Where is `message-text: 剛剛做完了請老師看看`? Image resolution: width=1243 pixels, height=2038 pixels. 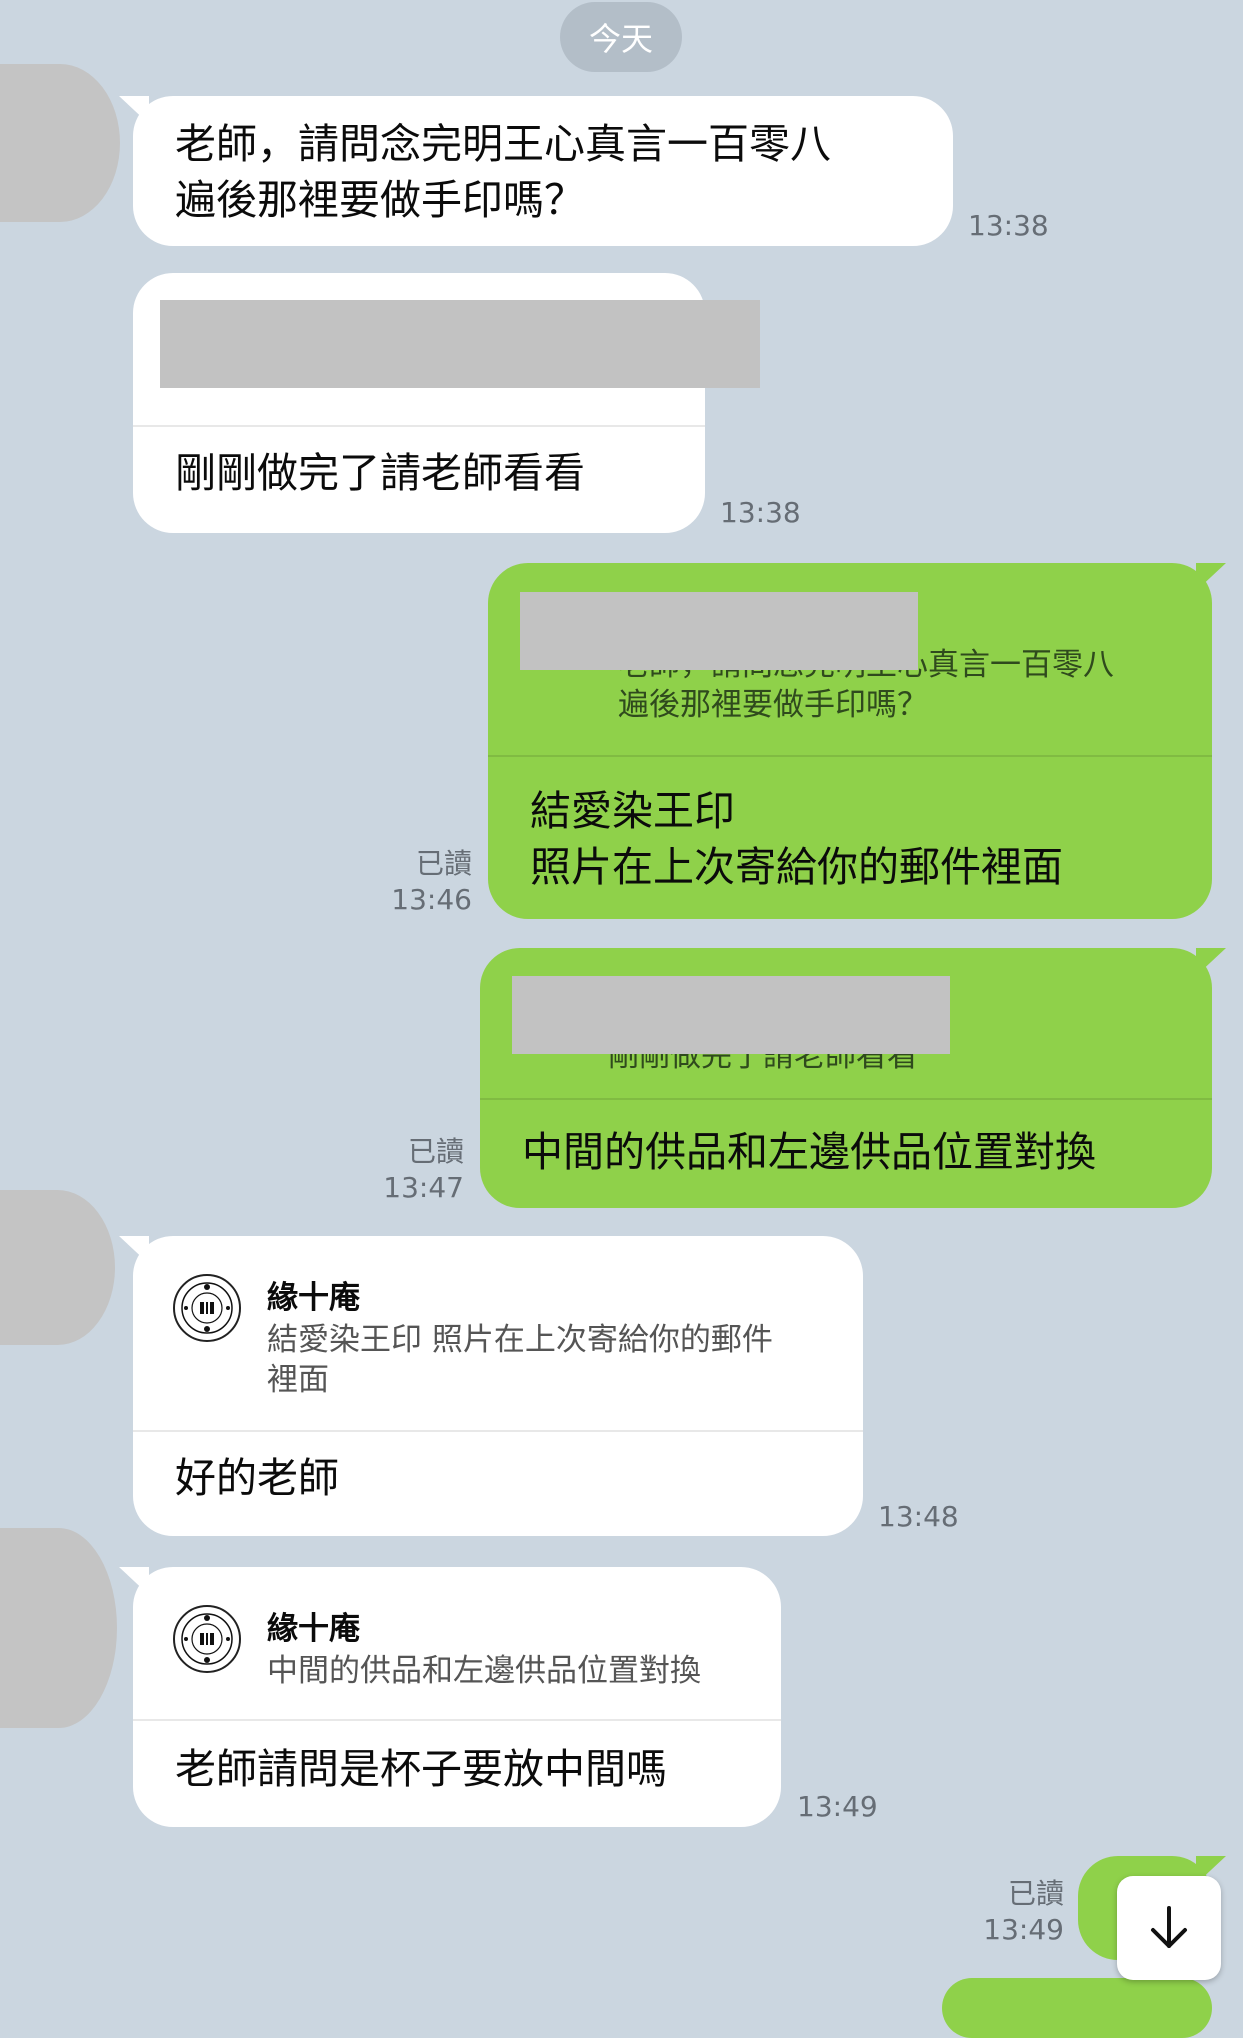
message-text: 剛剛做完了請老師看看 is located at coordinates (380, 473).